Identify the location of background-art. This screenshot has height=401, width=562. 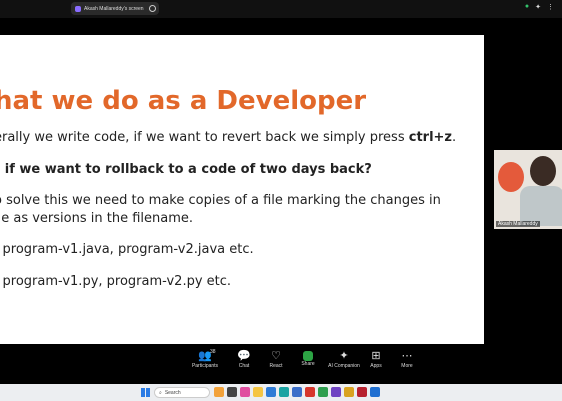
(511, 177).